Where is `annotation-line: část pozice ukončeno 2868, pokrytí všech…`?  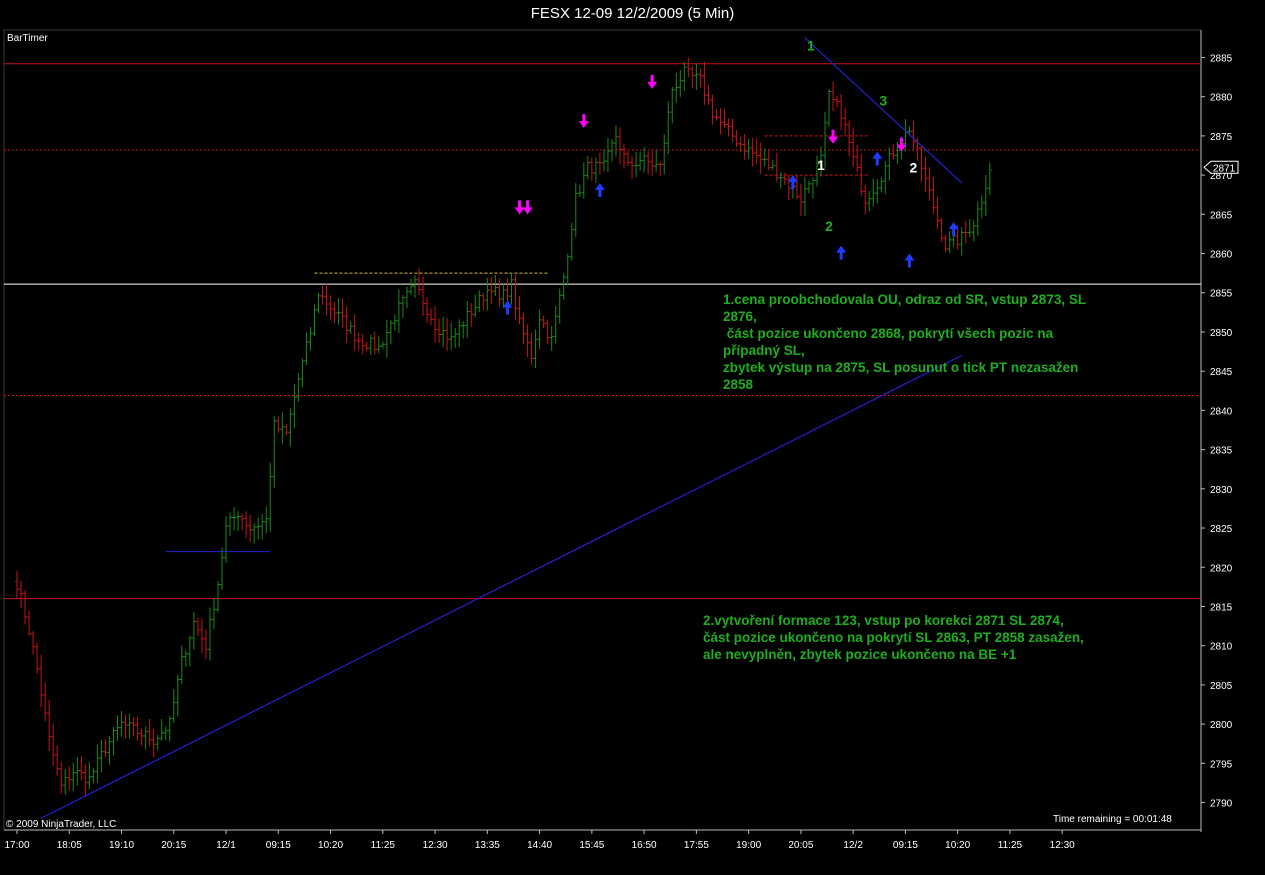
annotation-line: část pozice ukončeno 2868, pokrytí všech… is located at coordinates (888, 333).